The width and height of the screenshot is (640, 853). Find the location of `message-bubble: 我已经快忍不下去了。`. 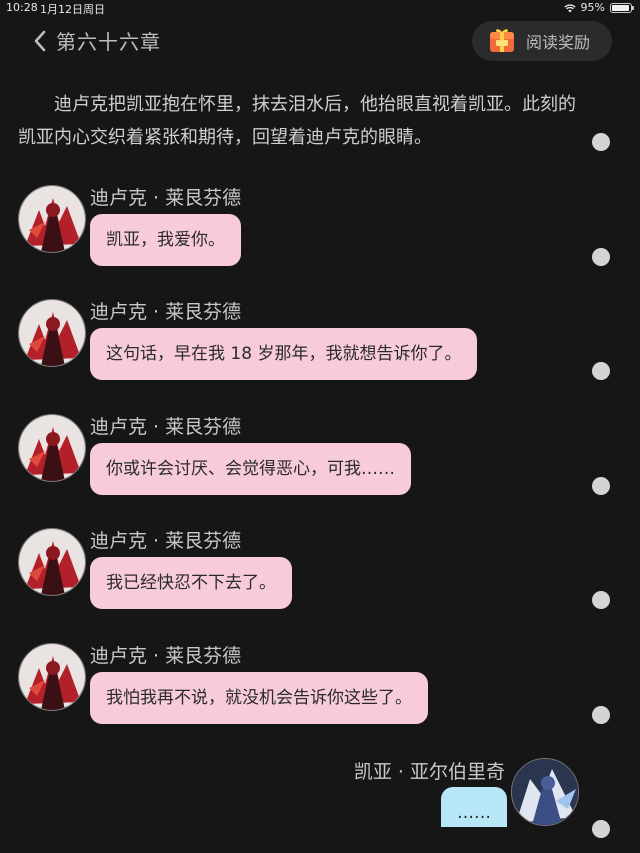

message-bubble: 我已经快忍不下去了。 is located at coordinates (191, 583).